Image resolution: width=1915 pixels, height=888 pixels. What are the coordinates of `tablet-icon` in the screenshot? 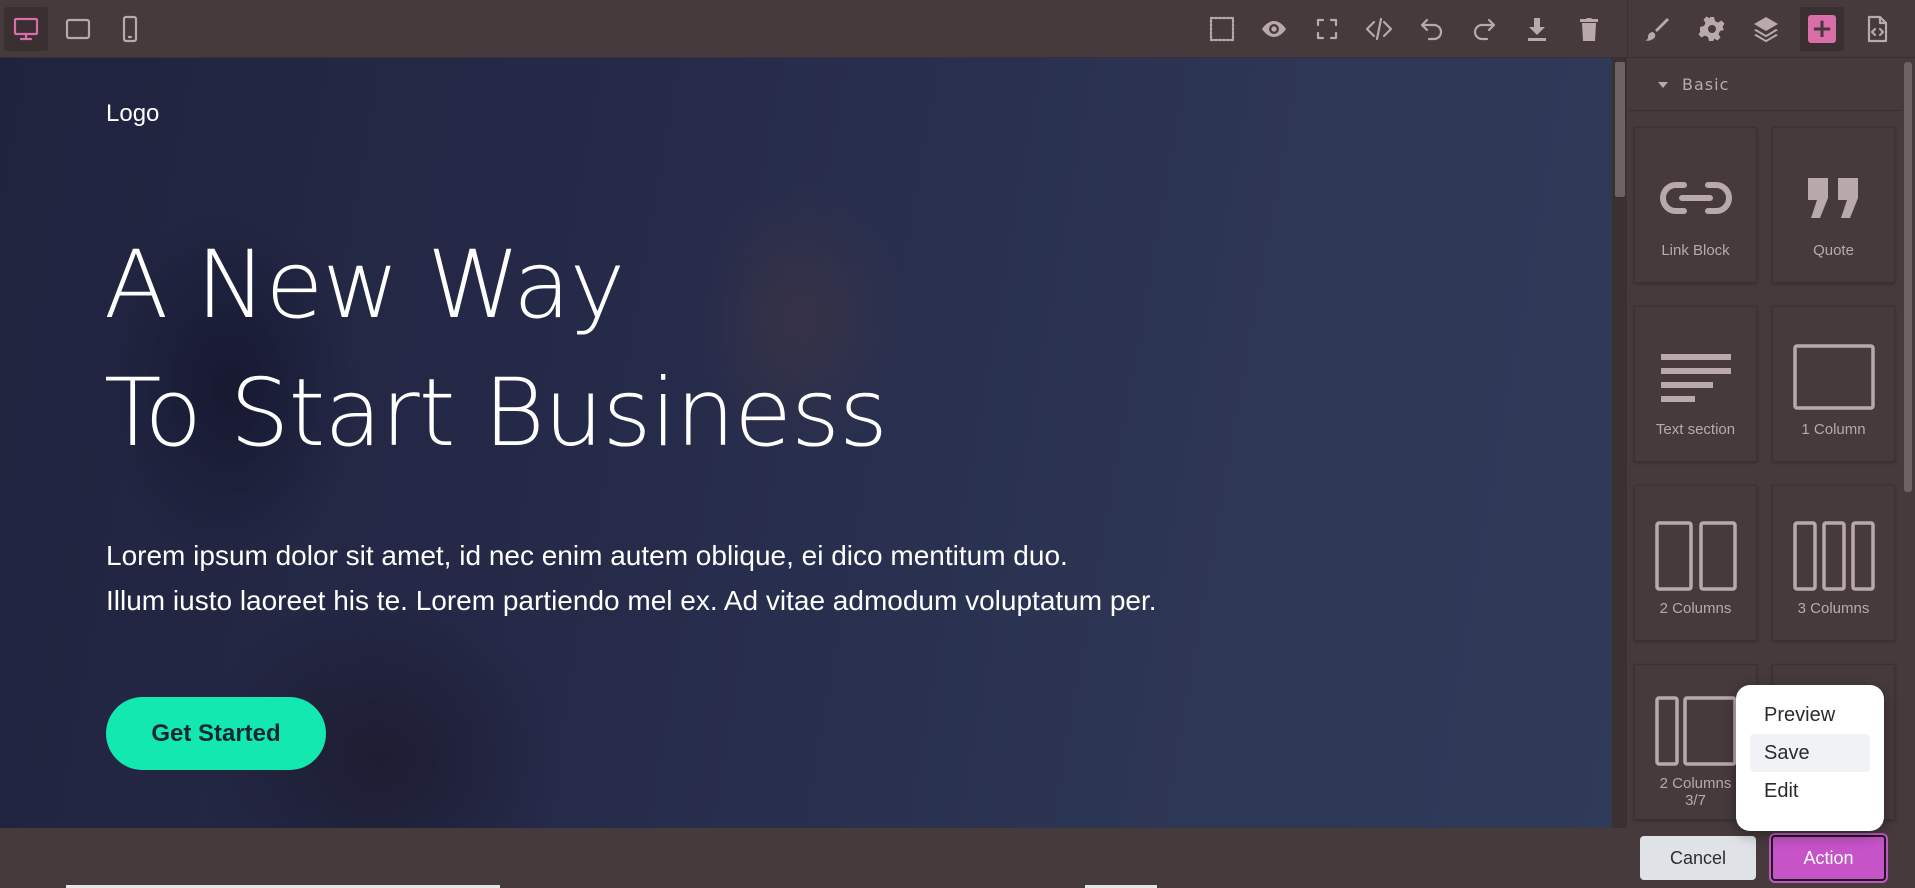 It's located at (78, 29).